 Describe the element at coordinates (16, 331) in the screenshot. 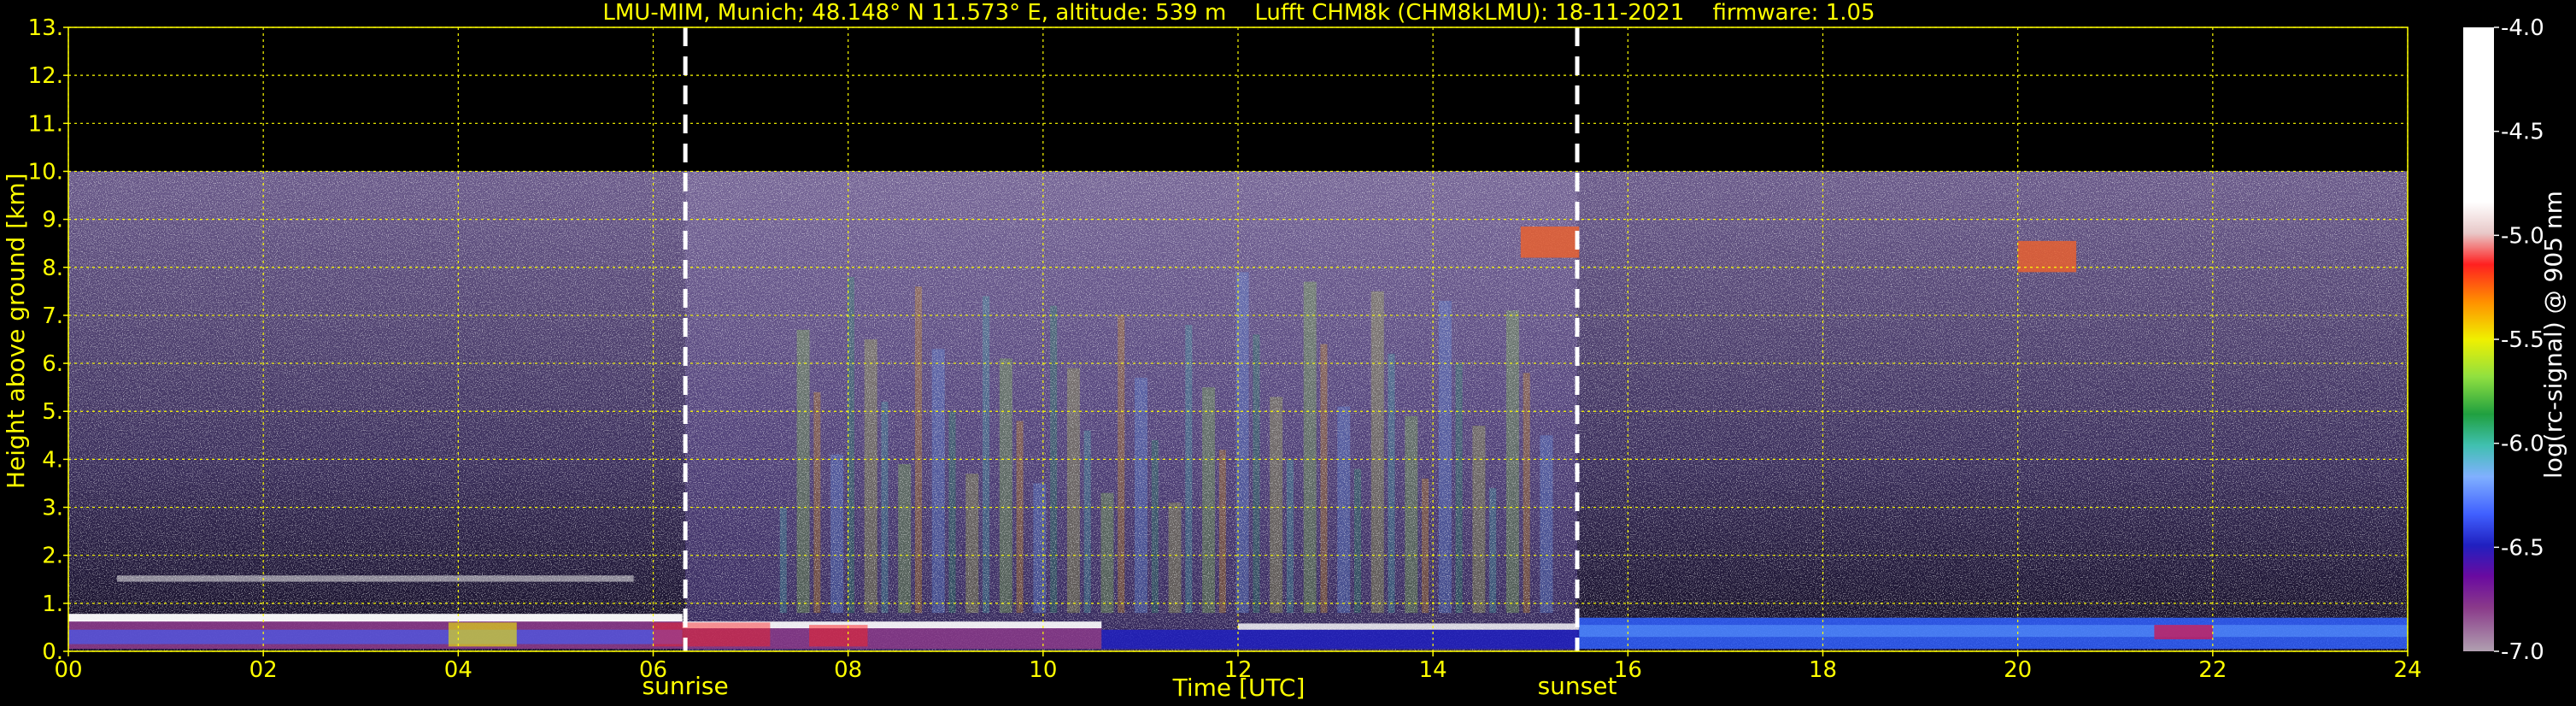

I see `y-axis-label: Height above ground [km]` at that location.